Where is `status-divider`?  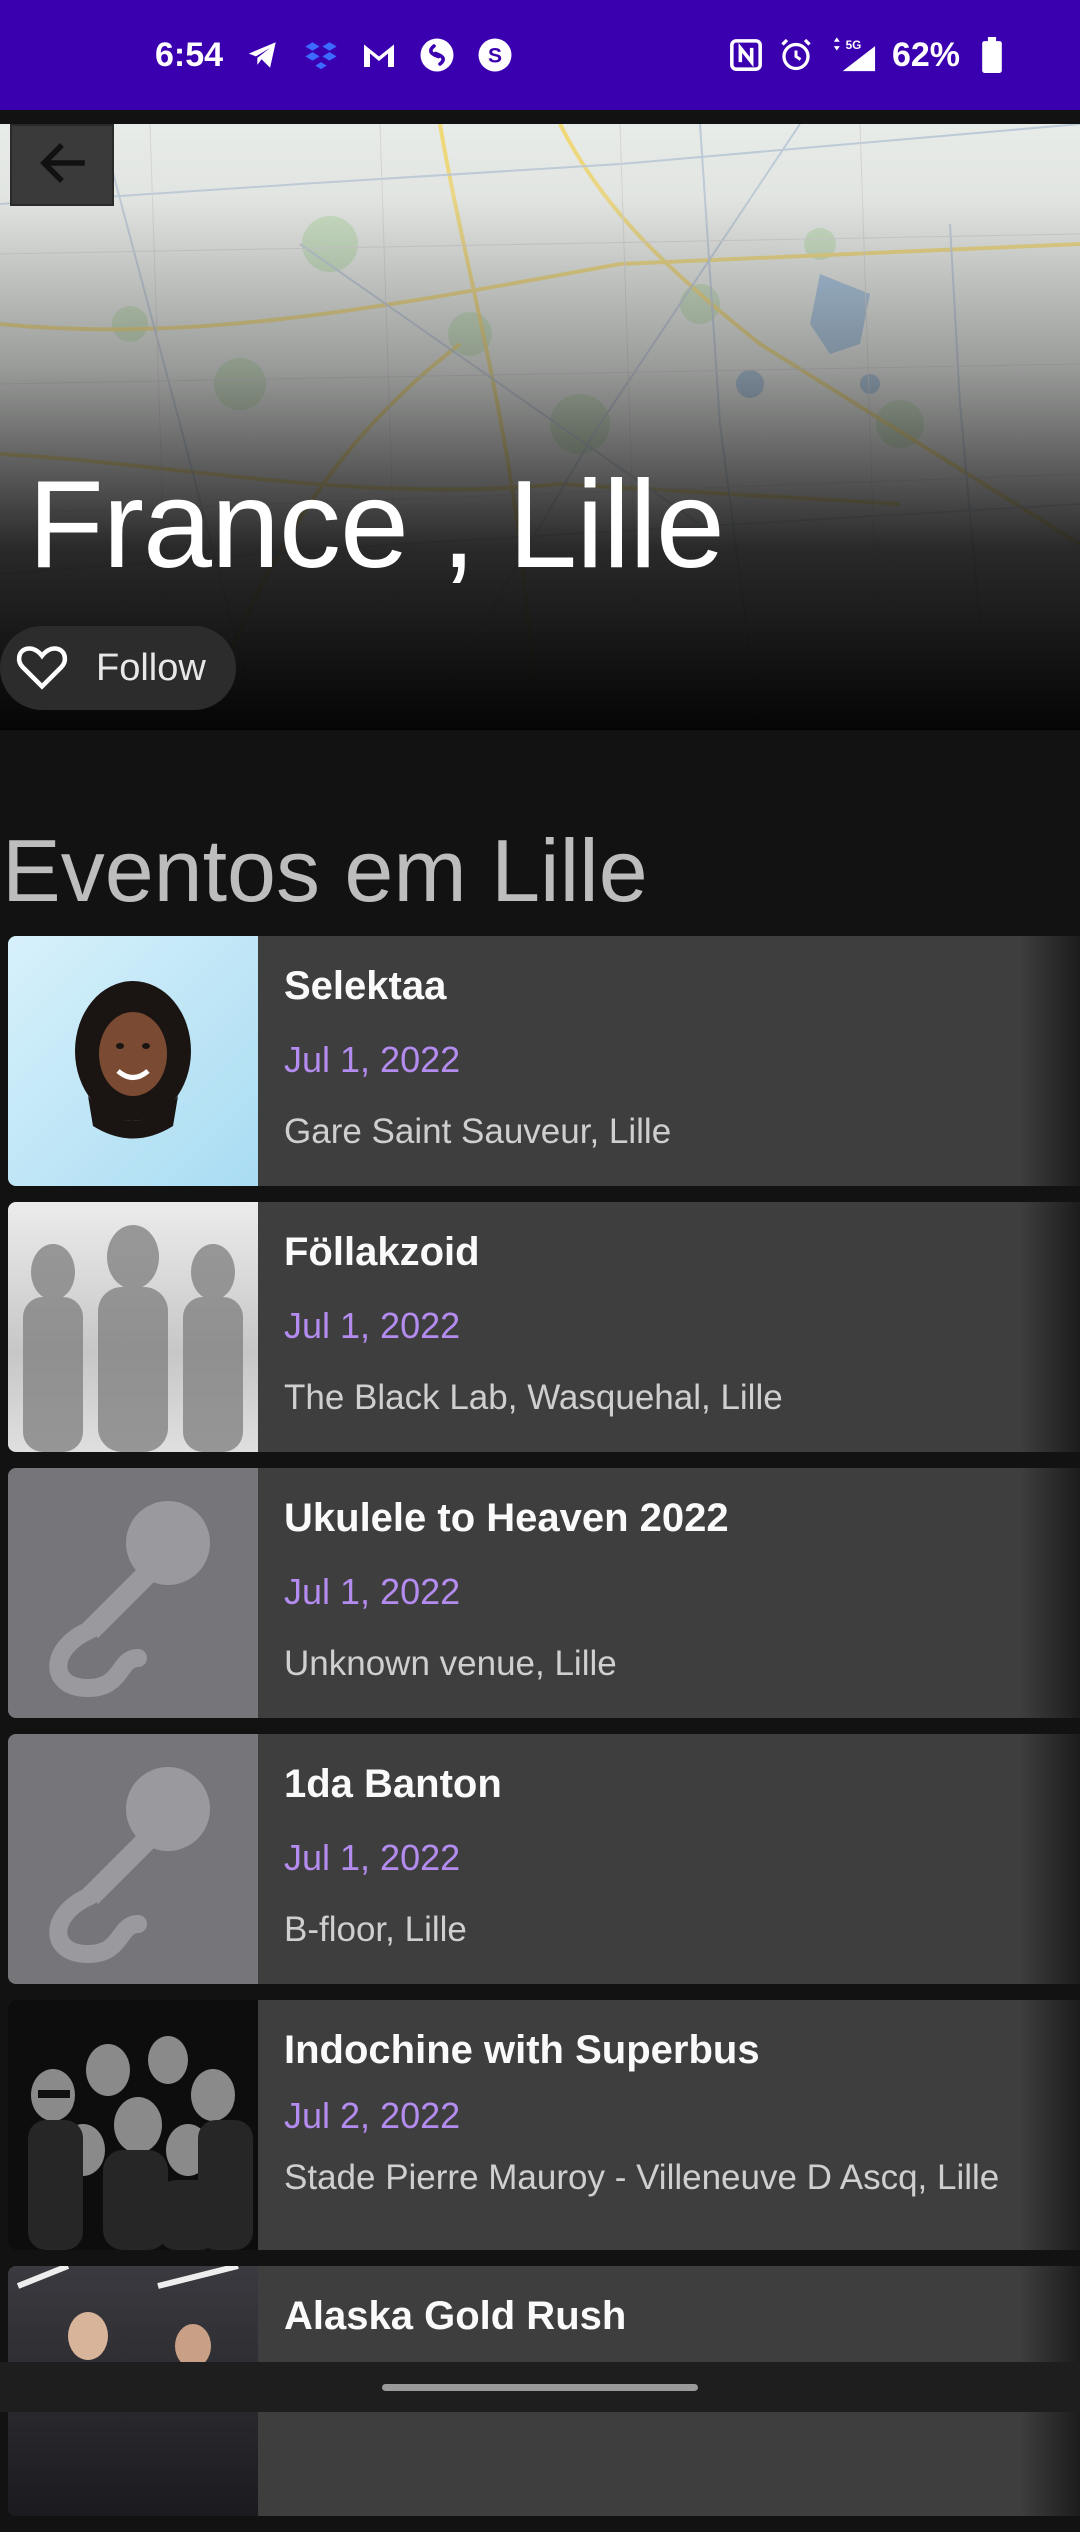 status-divider is located at coordinates (540, 117).